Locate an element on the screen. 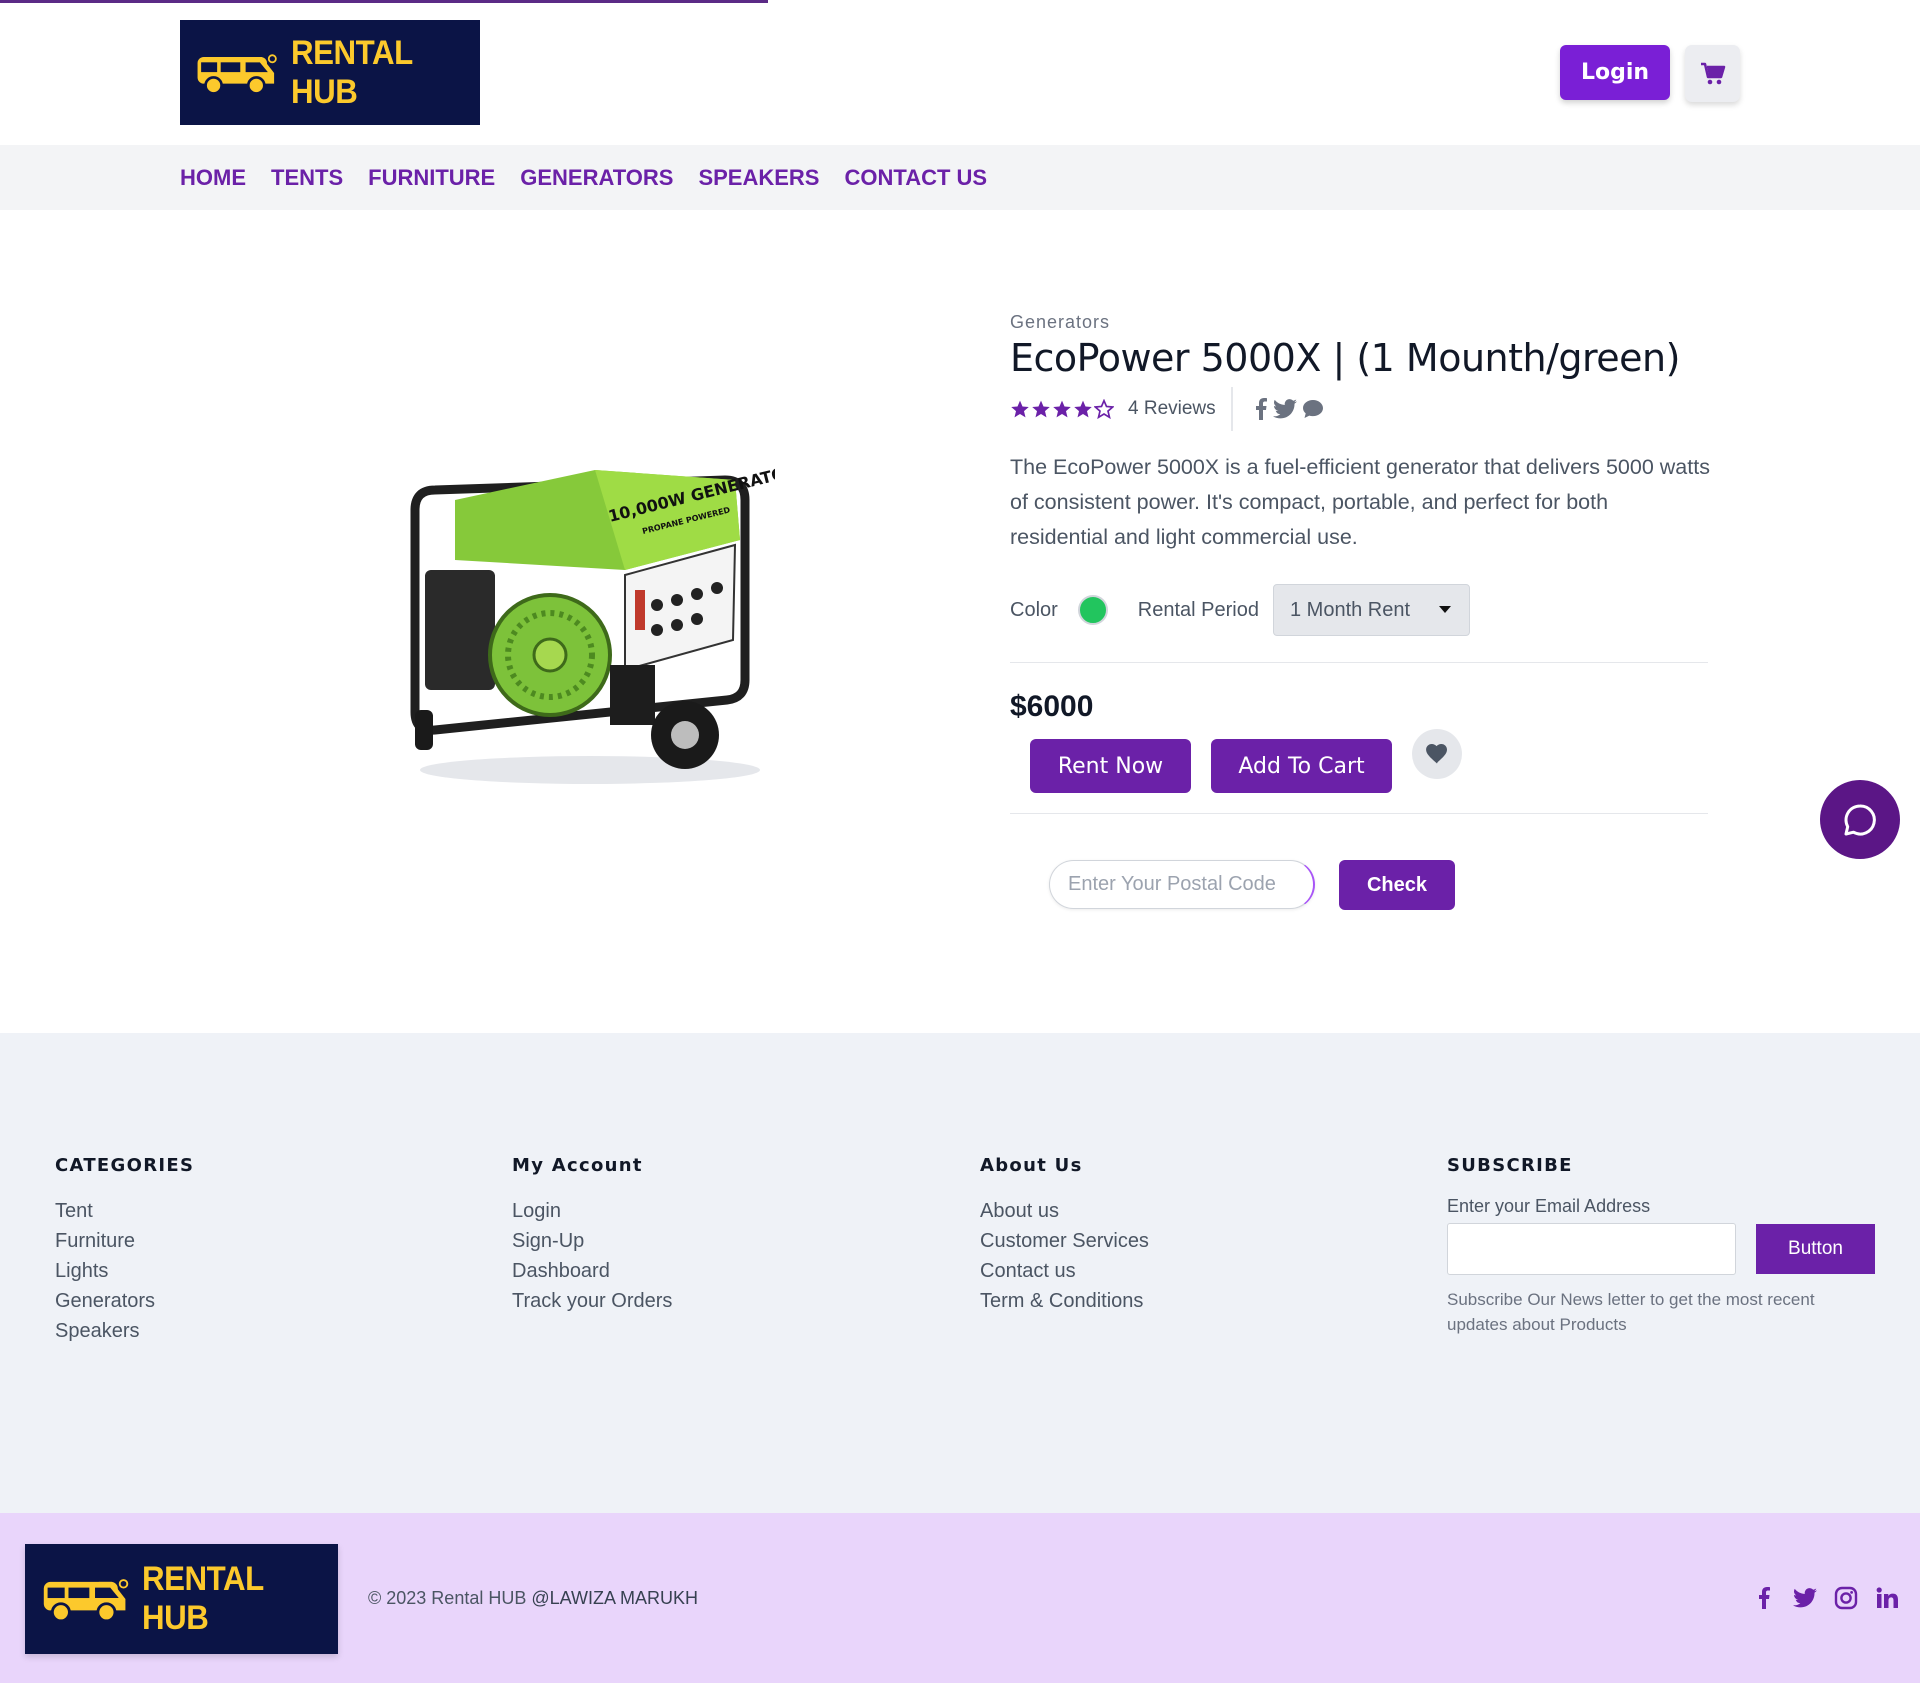  add-to-cart-button: Add To Cart is located at coordinates (1301, 766).